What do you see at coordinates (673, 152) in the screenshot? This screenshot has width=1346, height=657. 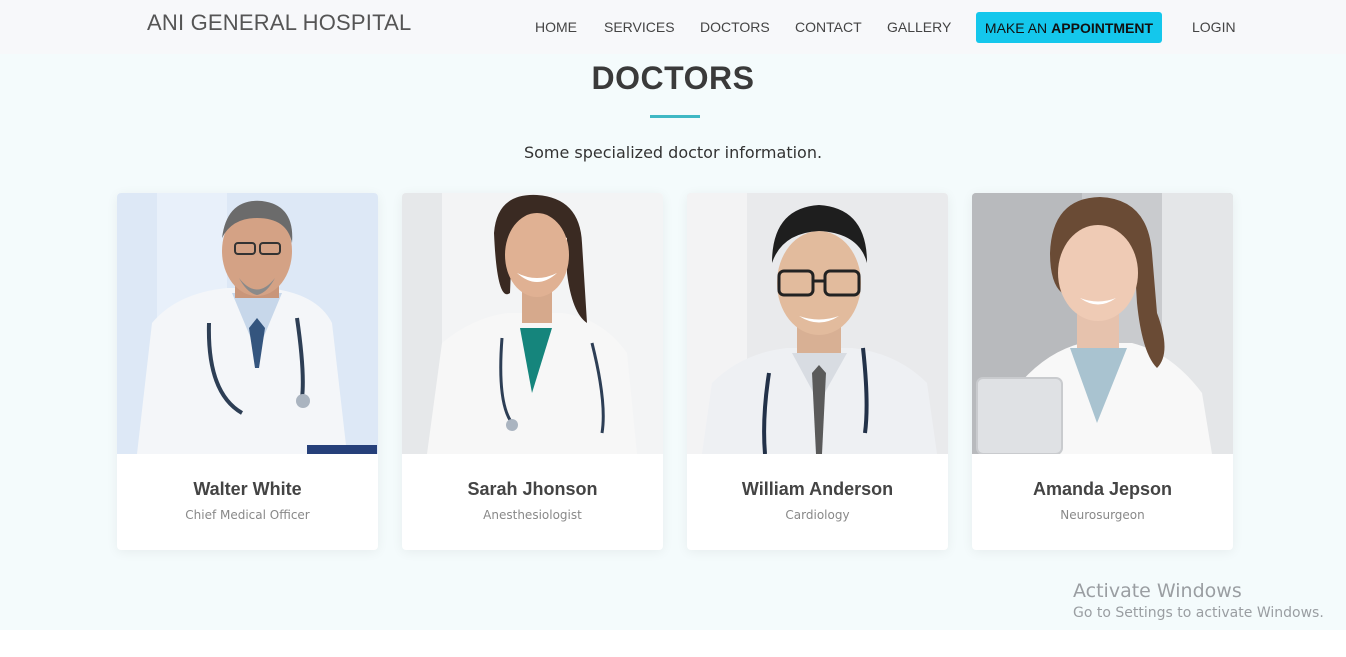 I see `section-subtitle: Some specialized doctor information.` at bounding box center [673, 152].